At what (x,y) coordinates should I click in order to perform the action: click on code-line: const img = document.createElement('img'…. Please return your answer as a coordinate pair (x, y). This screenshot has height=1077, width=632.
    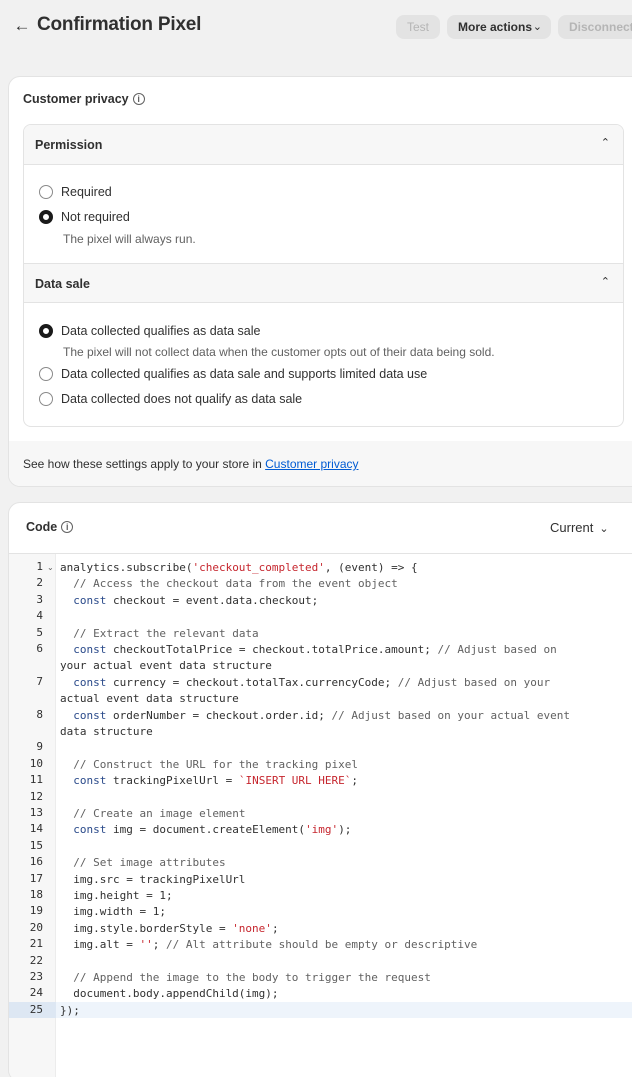
    Looking at the image, I should click on (212, 830).